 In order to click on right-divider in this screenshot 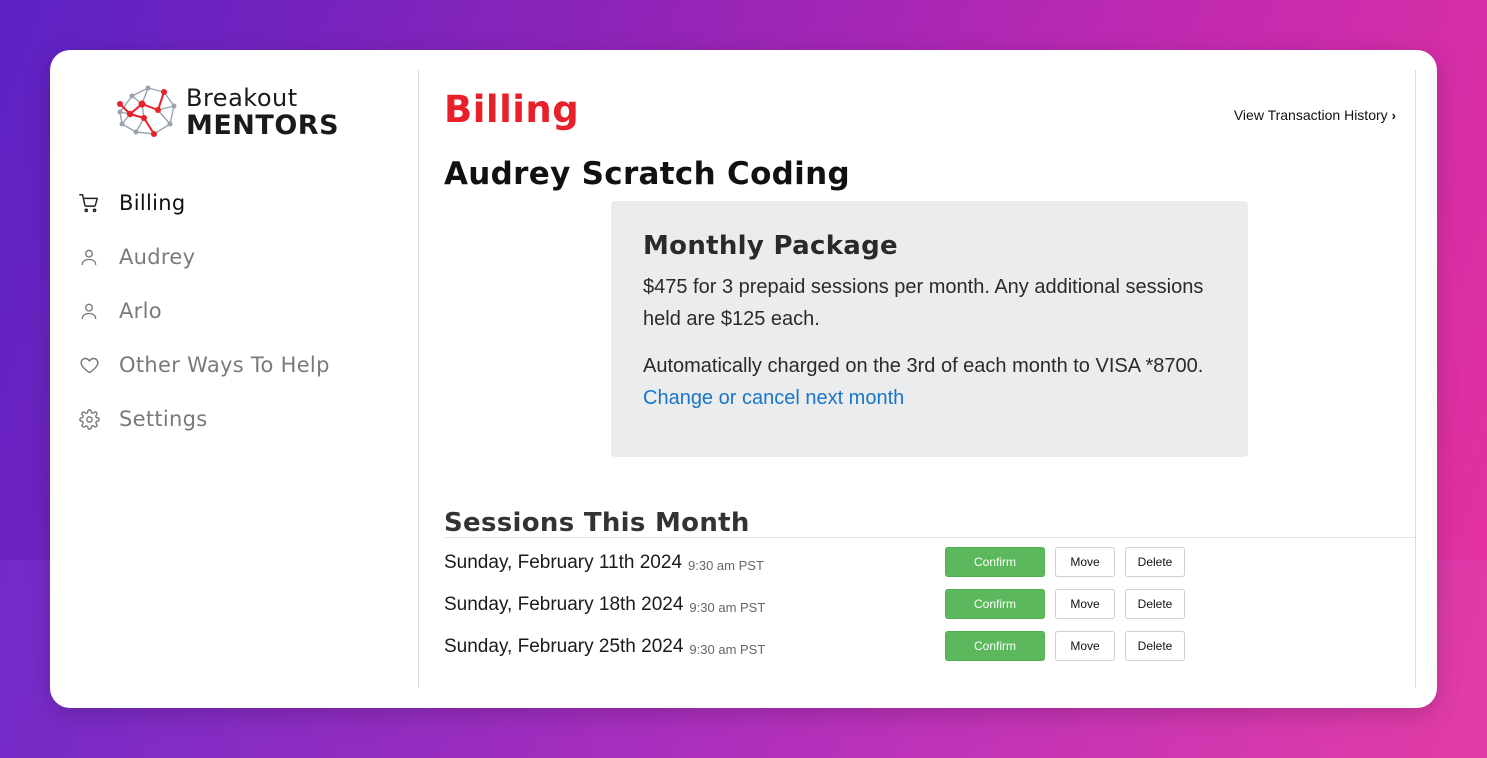, I will do `click(1415, 379)`.